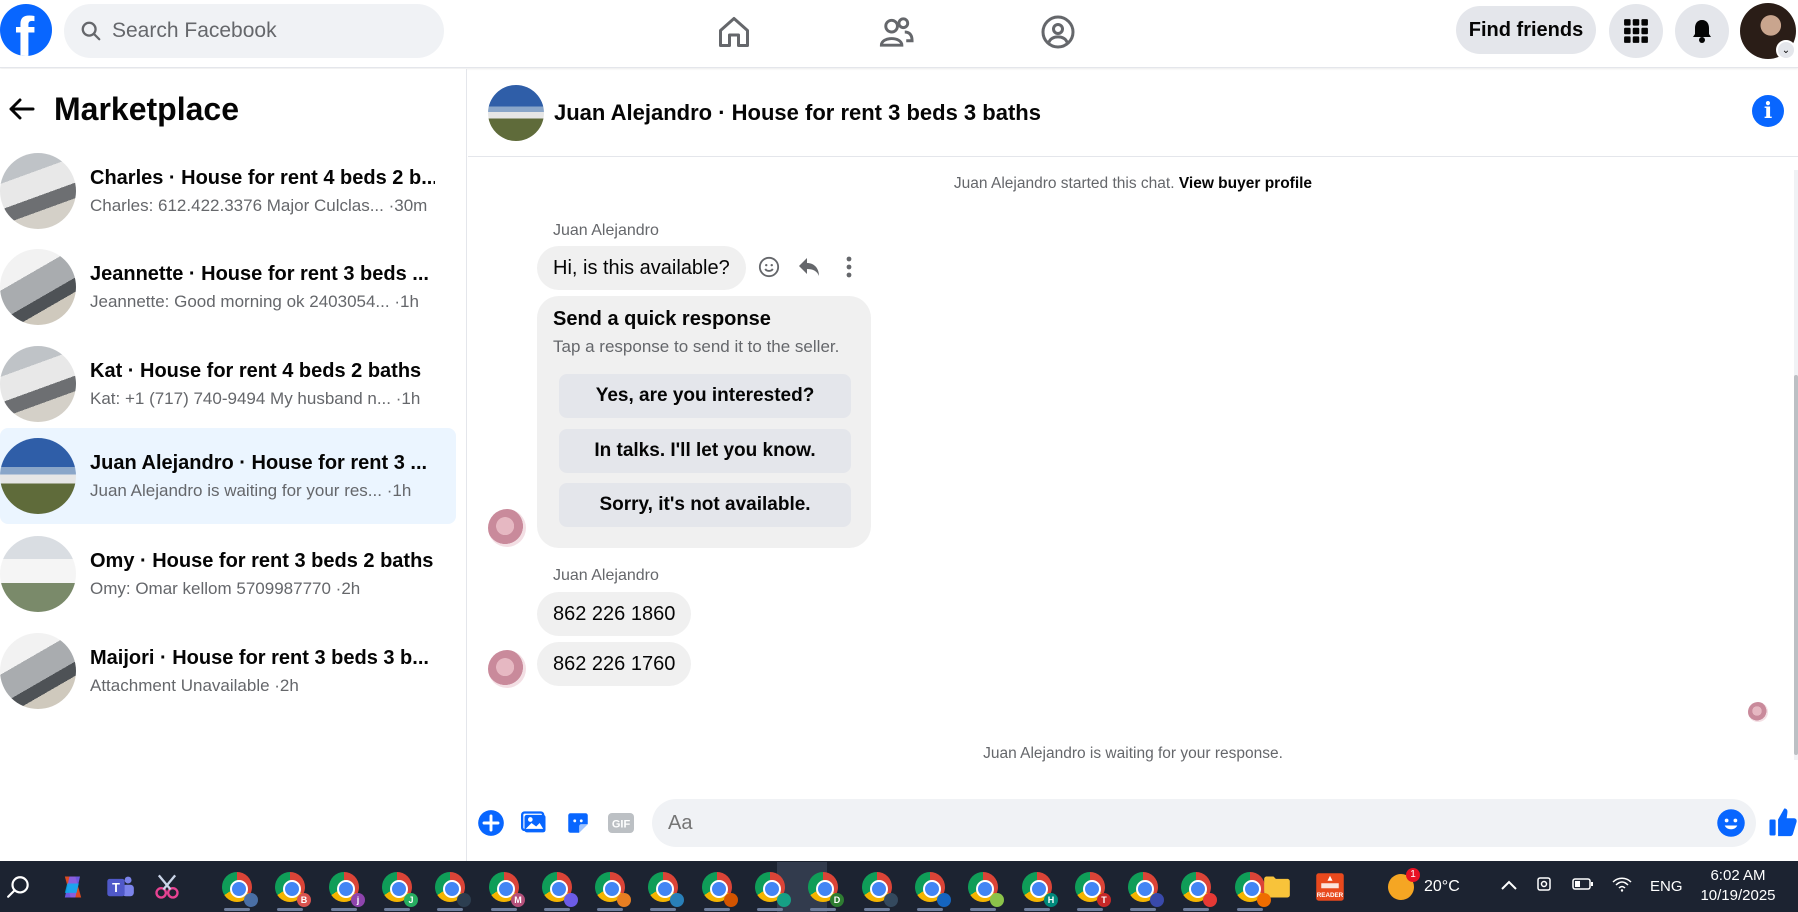 Image resolution: width=1798 pixels, height=912 pixels. I want to click on groups-nav-button, so click(1058, 32).